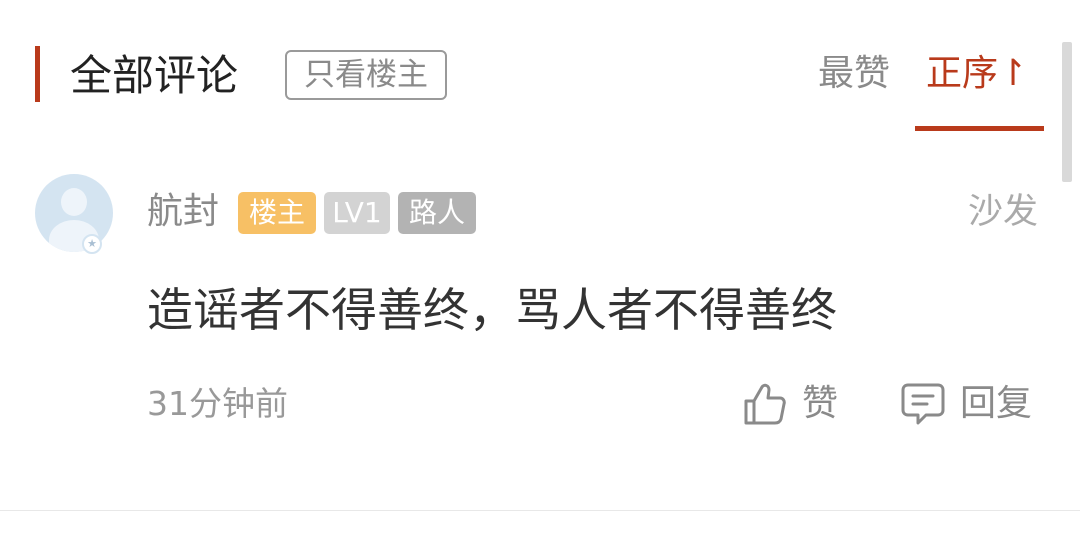 The height and width of the screenshot is (559, 1080). Describe the element at coordinates (923, 404) in the screenshot. I see `comment-bubble-icon` at that location.